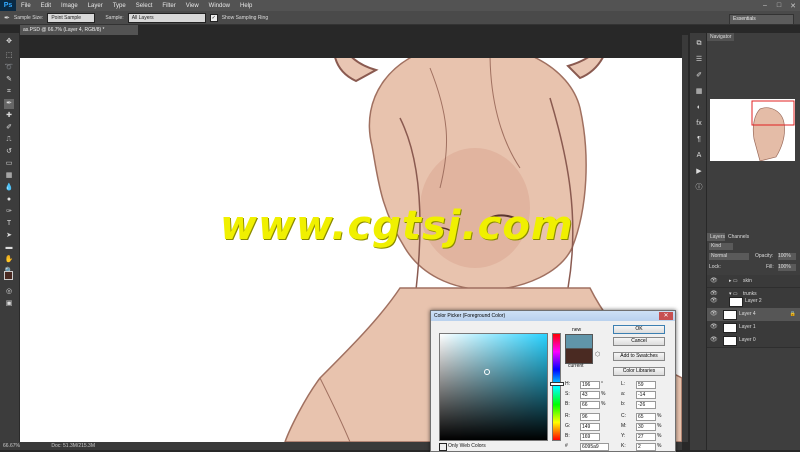 The height and width of the screenshot is (452, 800). Describe the element at coordinates (9, 116) in the screenshot. I see `healing-tool-icon: ✚` at that location.